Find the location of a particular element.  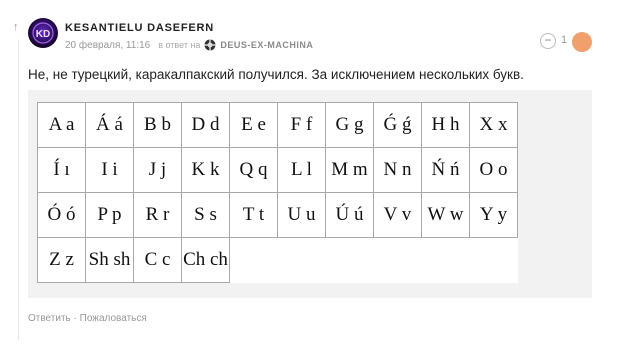

deus-ex-machina-avatar-icon is located at coordinates (210, 45).